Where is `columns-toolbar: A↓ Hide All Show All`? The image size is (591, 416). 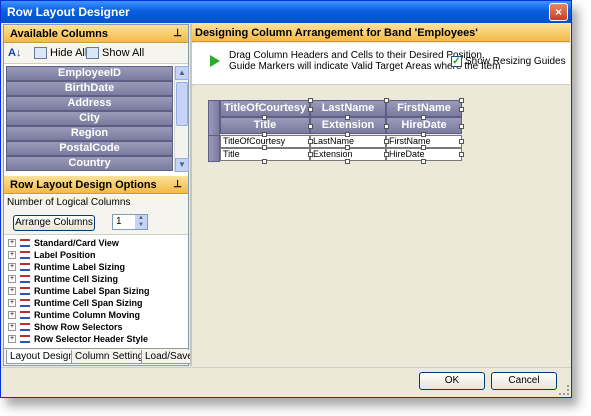 columns-toolbar: A↓ Hide All Show All is located at coordinates (96, 54).